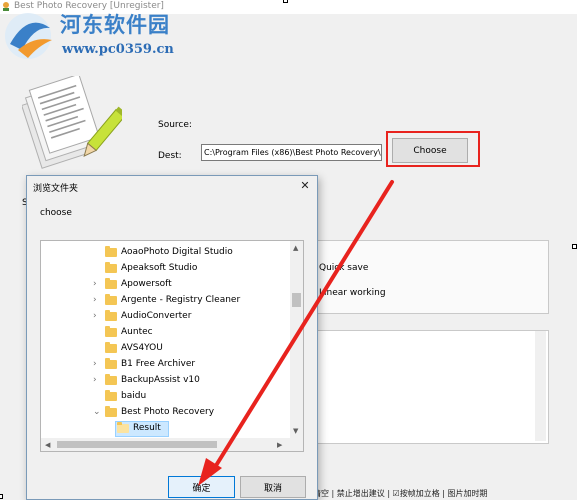  I want to click on tree-item: › BackupAssist v10, so click(166, 381).